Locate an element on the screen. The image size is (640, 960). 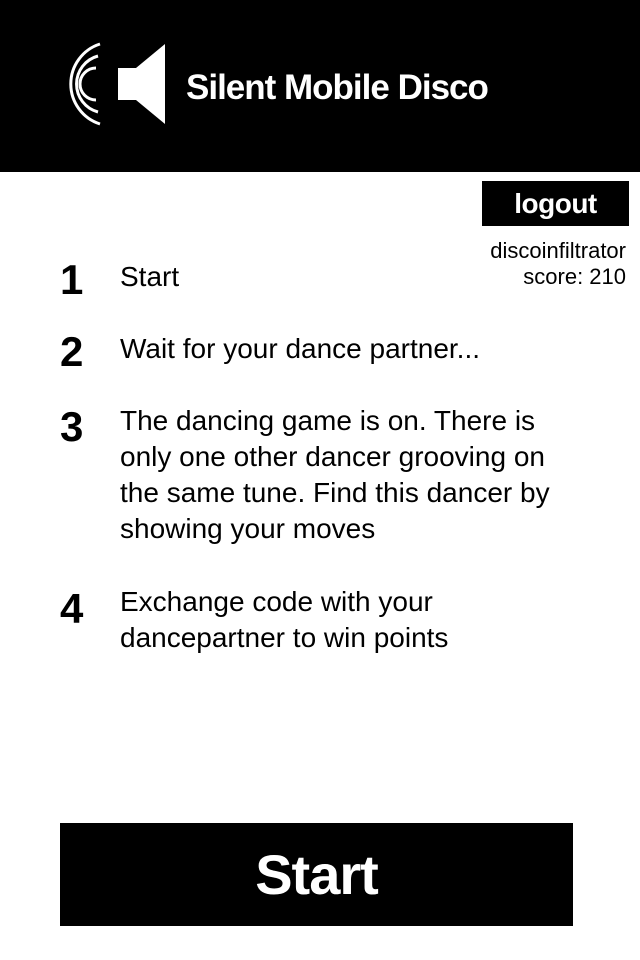
step-number: 2 is located at coordinates (72, 351).